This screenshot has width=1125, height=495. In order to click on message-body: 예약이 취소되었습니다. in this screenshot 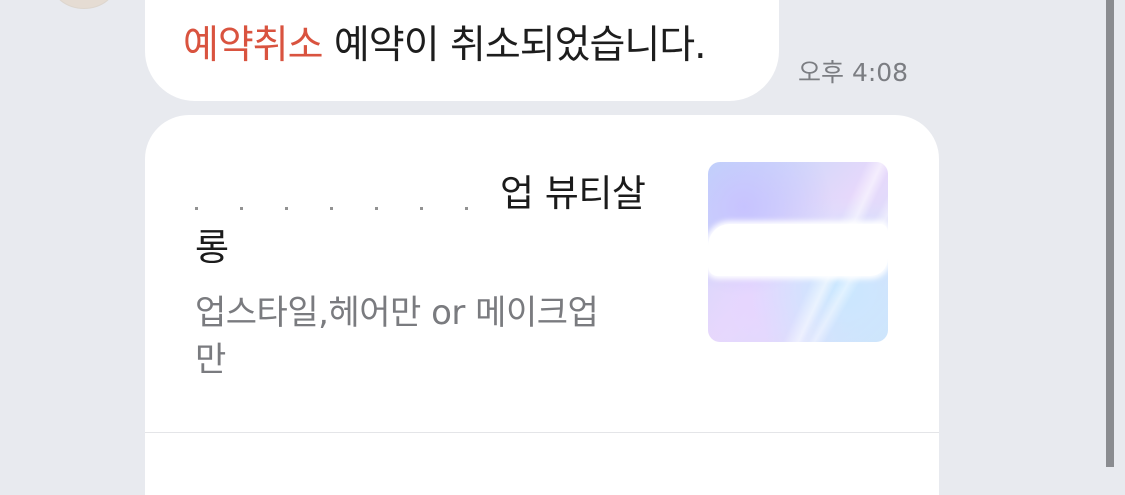, I will do `click(514, 45)`.